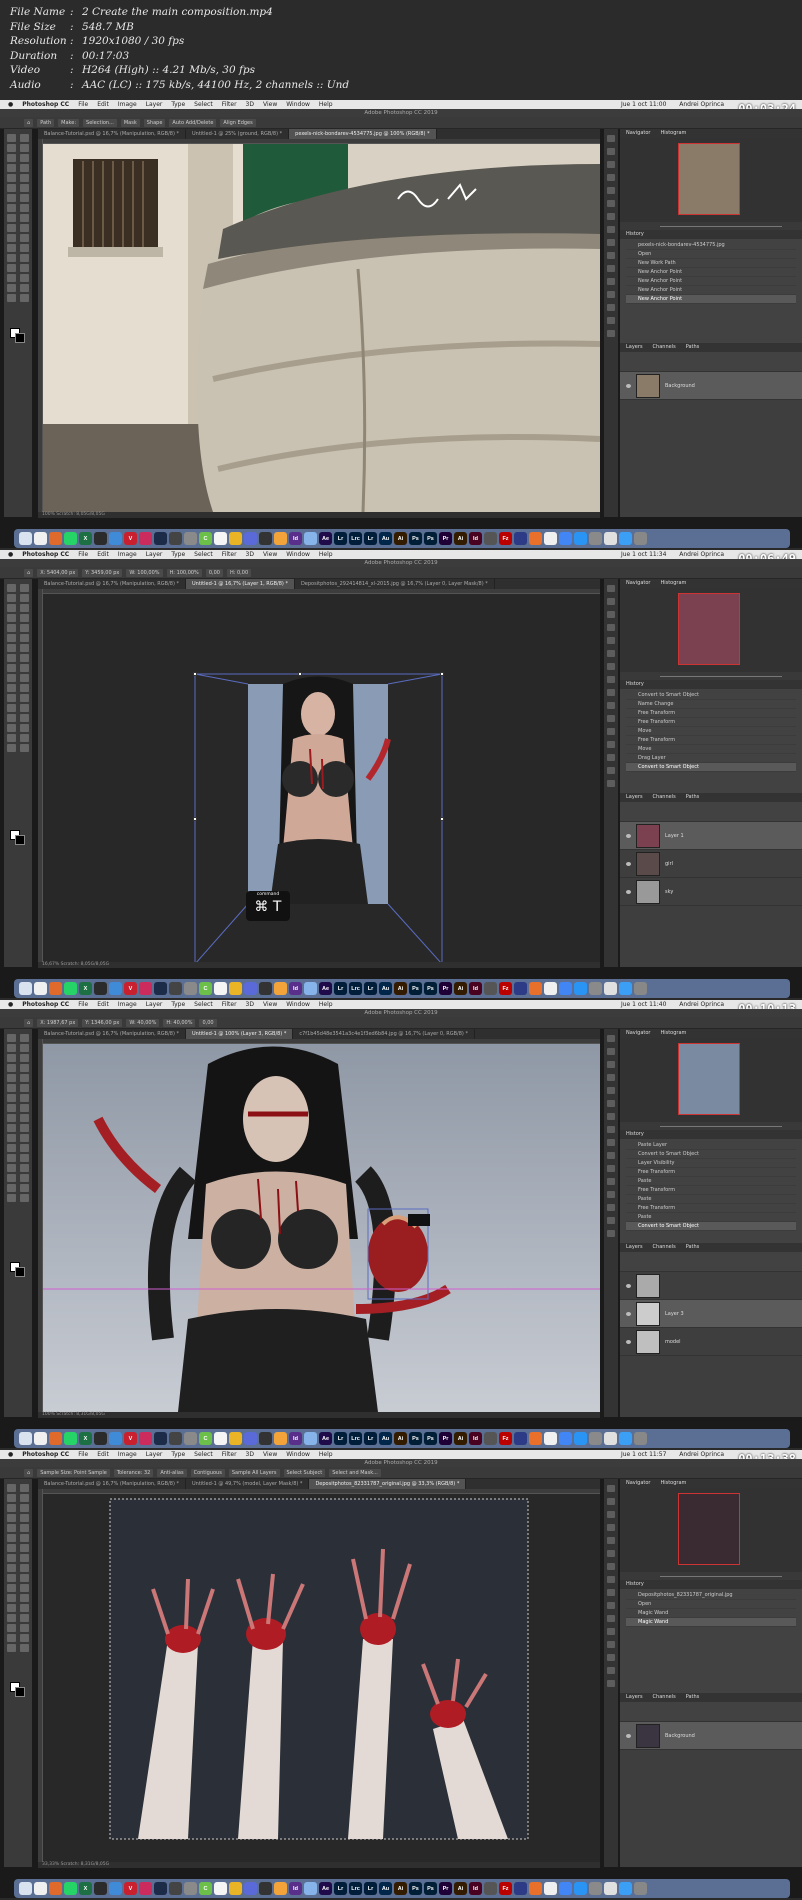  Describe the element at coordinates (85, 1888) in the screenshot. I see `dock-app-icon: X` at that location.